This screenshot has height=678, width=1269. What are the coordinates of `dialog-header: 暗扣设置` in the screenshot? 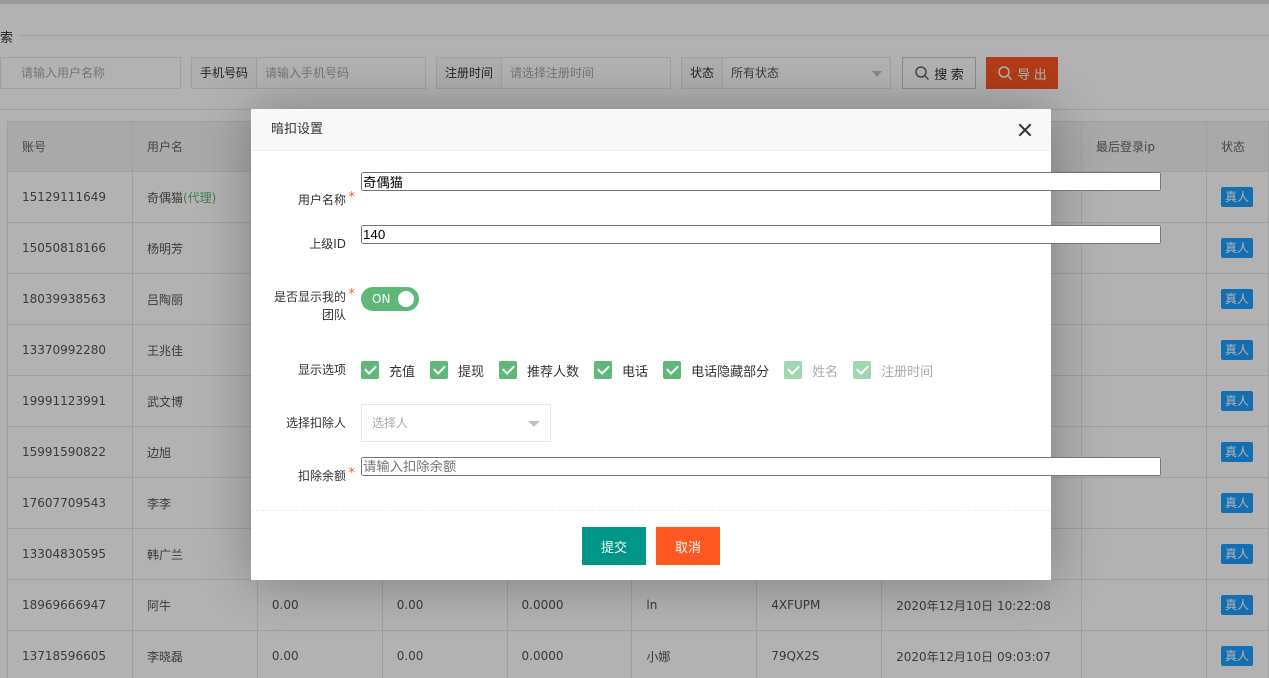 It's located at (651, 130).